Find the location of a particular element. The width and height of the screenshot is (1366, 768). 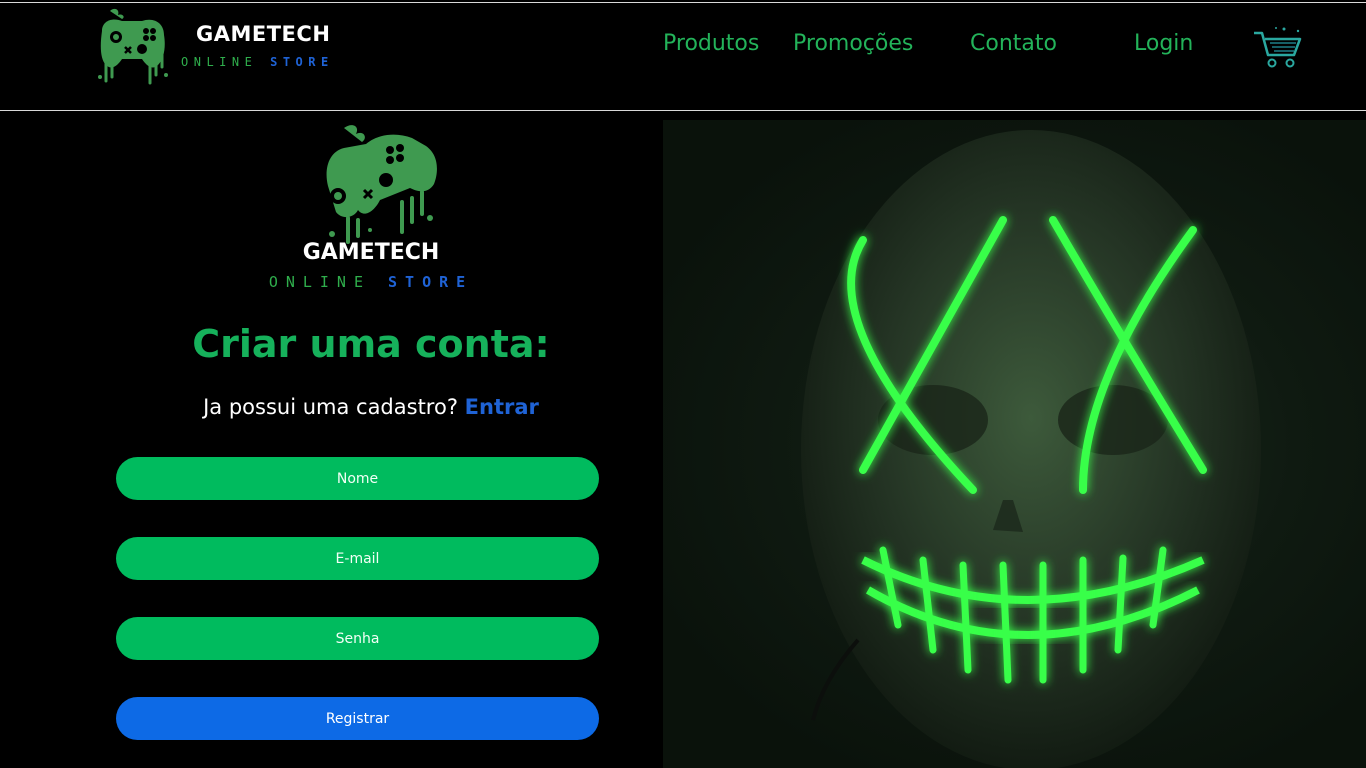

email-input is located at coordinates (357, 558).